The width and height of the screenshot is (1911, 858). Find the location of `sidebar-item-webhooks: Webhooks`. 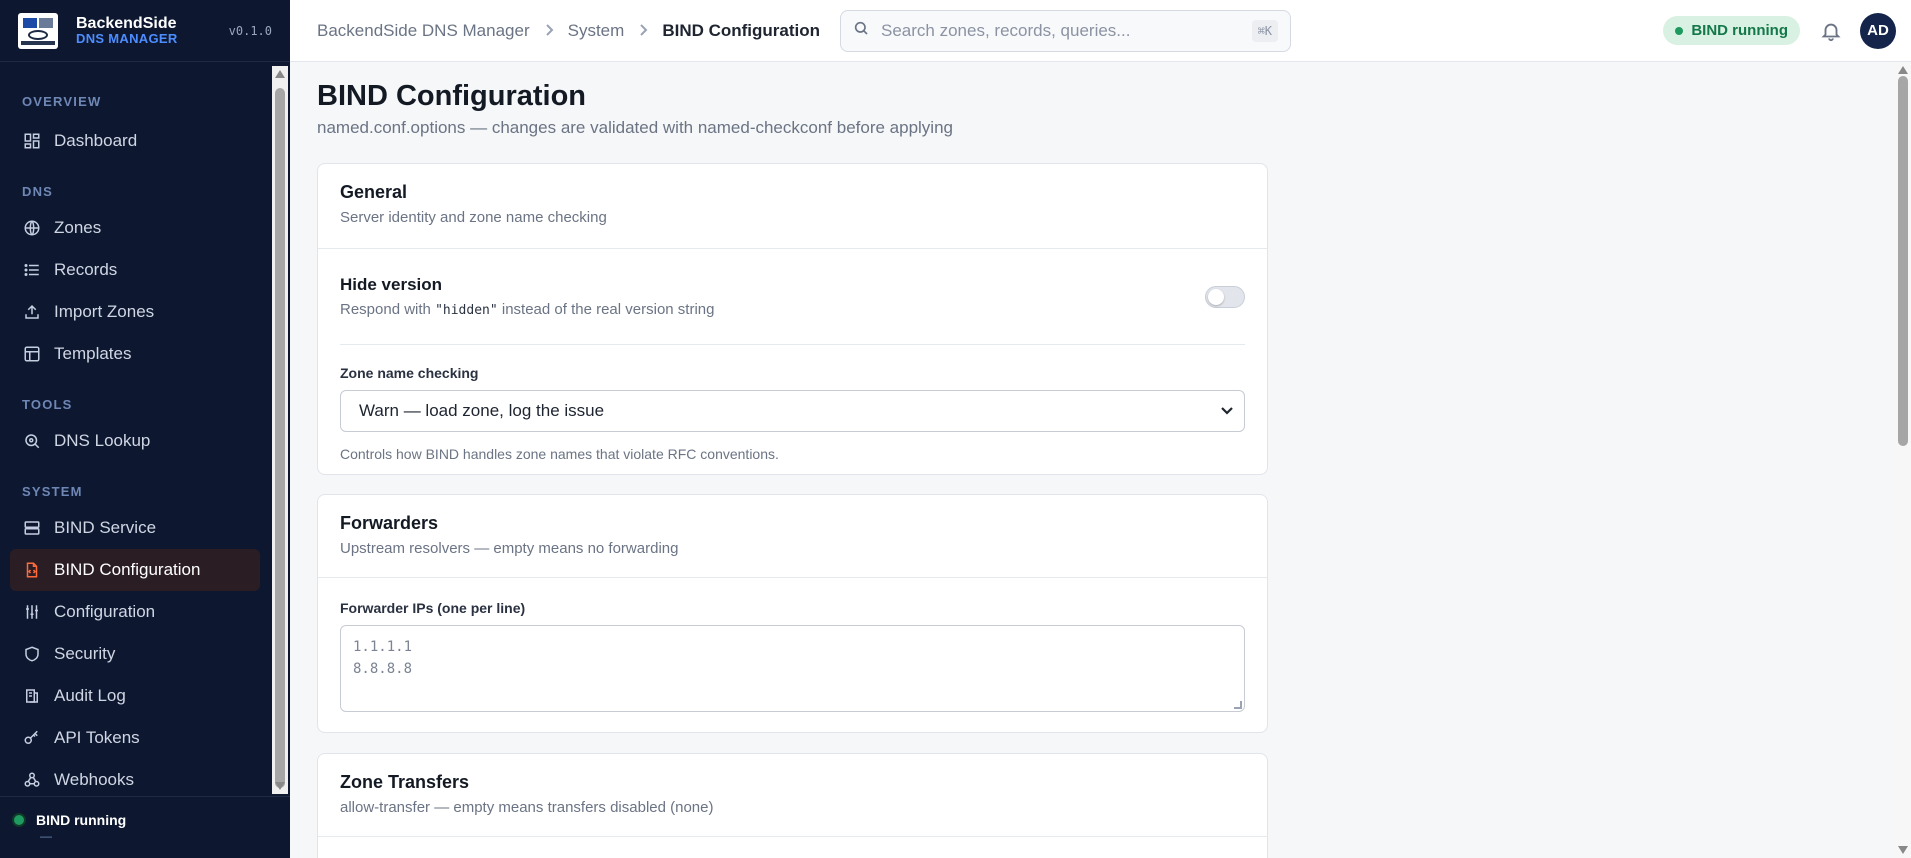

sidebar-item-webhooks: Webhooks is located at coordinates (135, 777).